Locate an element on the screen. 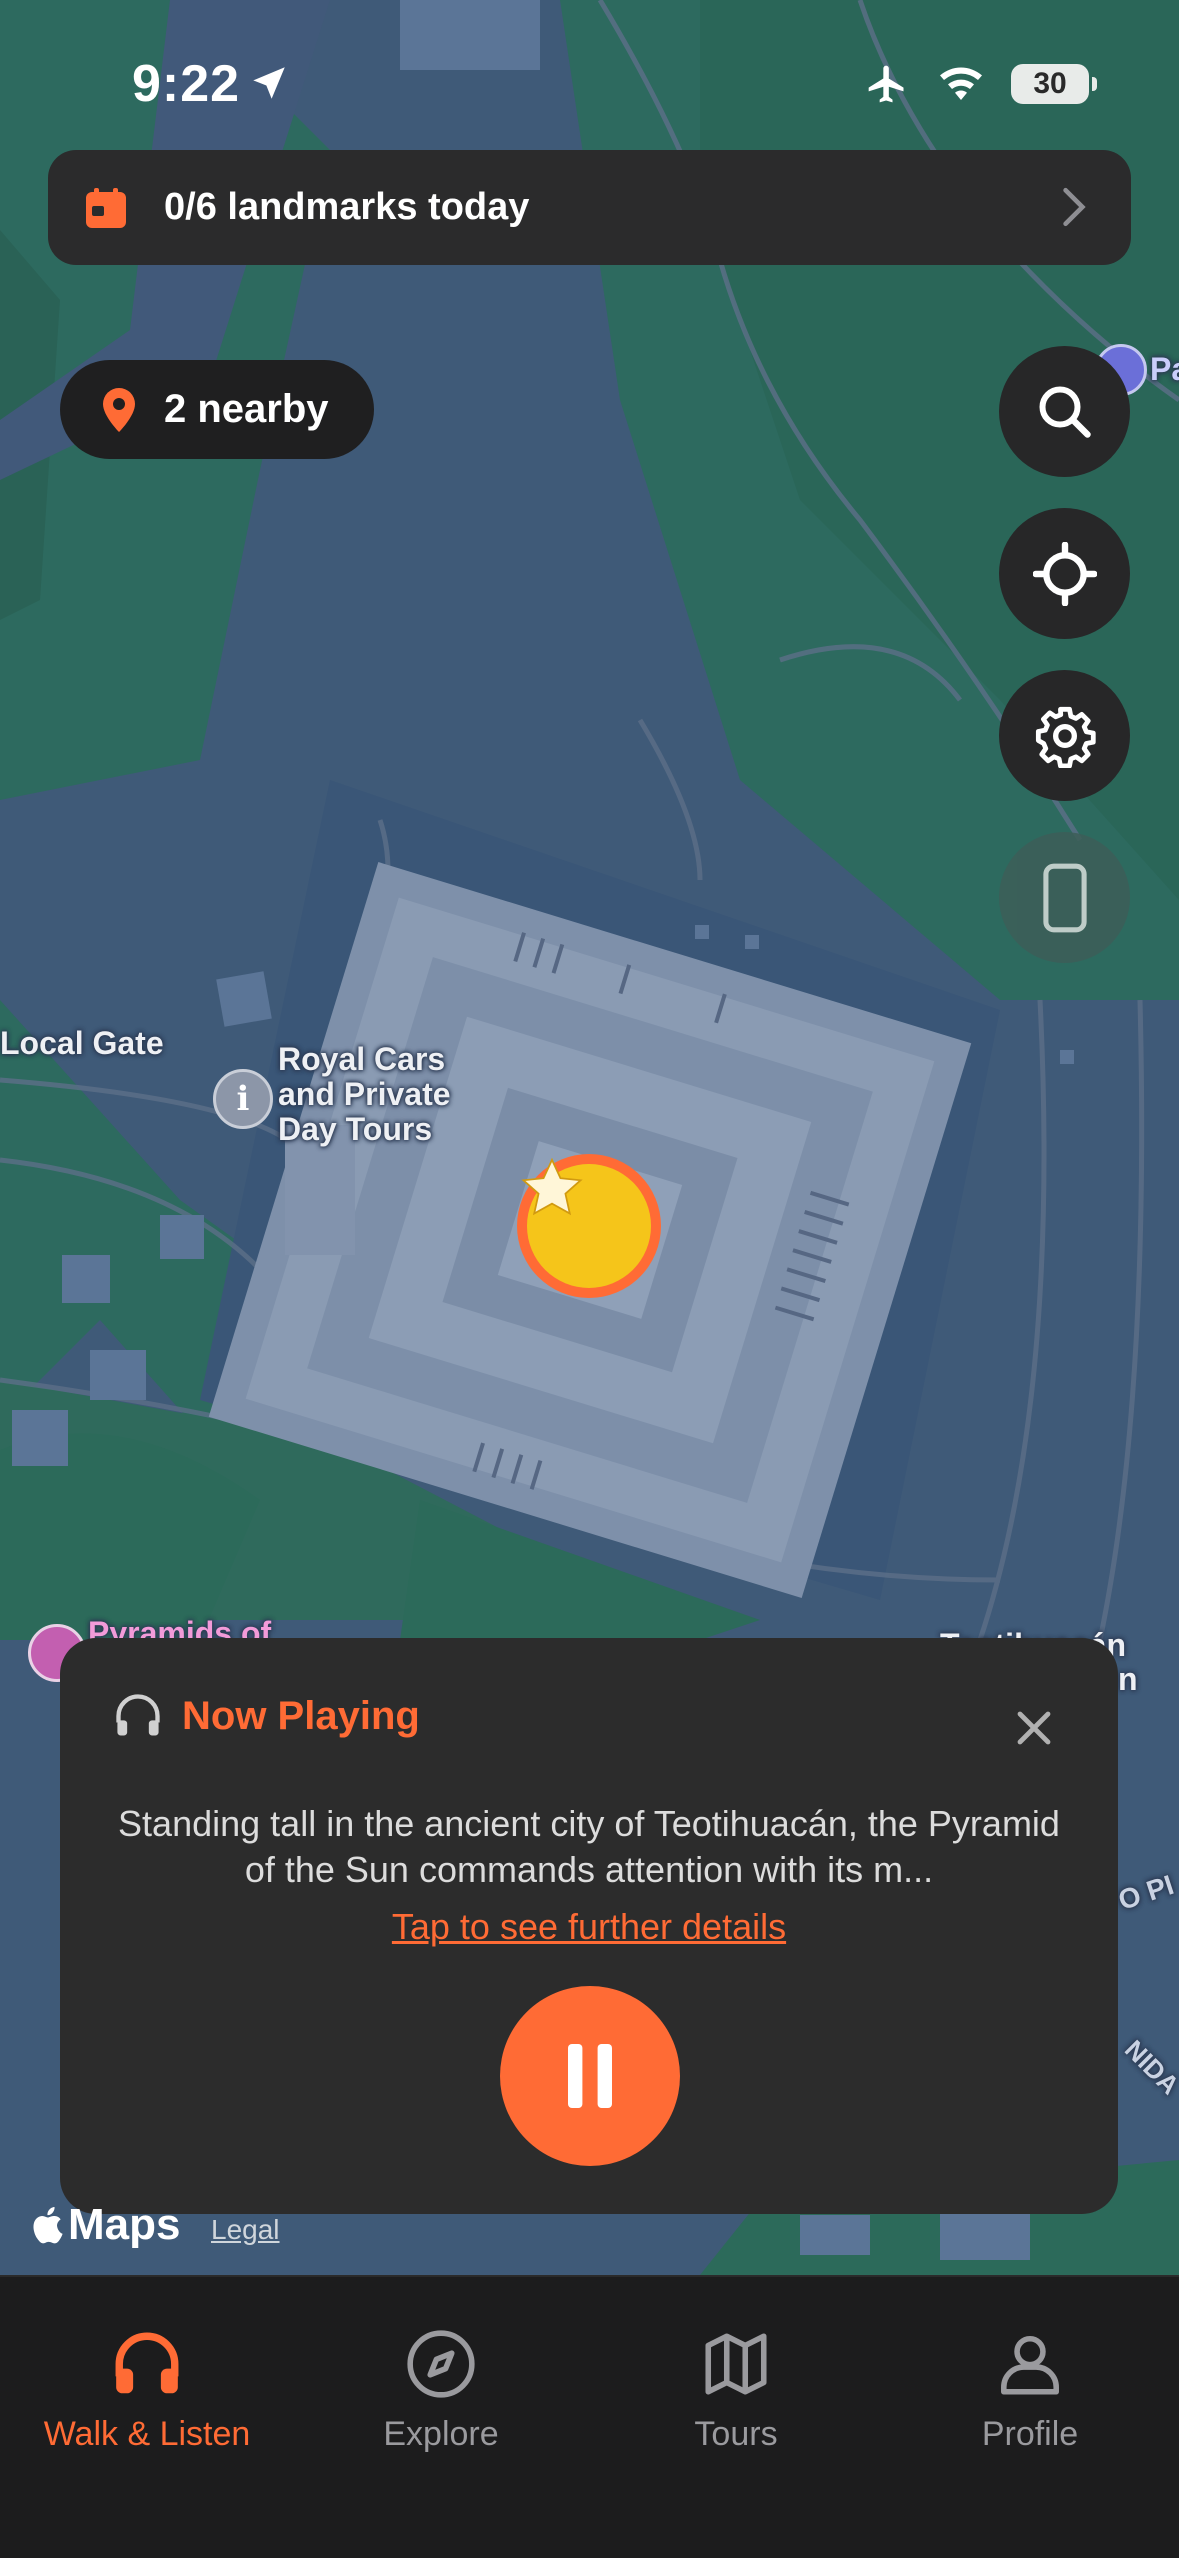  nearby-pill: 2 nearby is located at coordinates (217, 409).